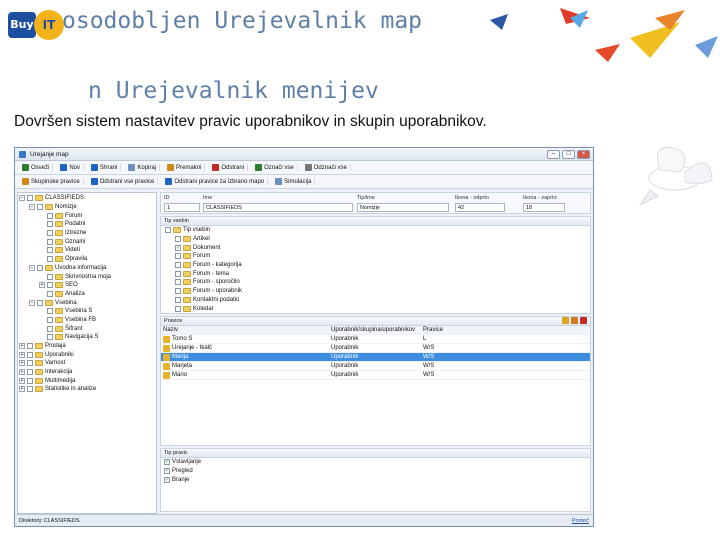 The height and width of the screenshot is (540, 720). What do you see at coordinates (403, 207) in the screenshot?
I see `type-select: Nomizje` at bounding box center [403, 207].